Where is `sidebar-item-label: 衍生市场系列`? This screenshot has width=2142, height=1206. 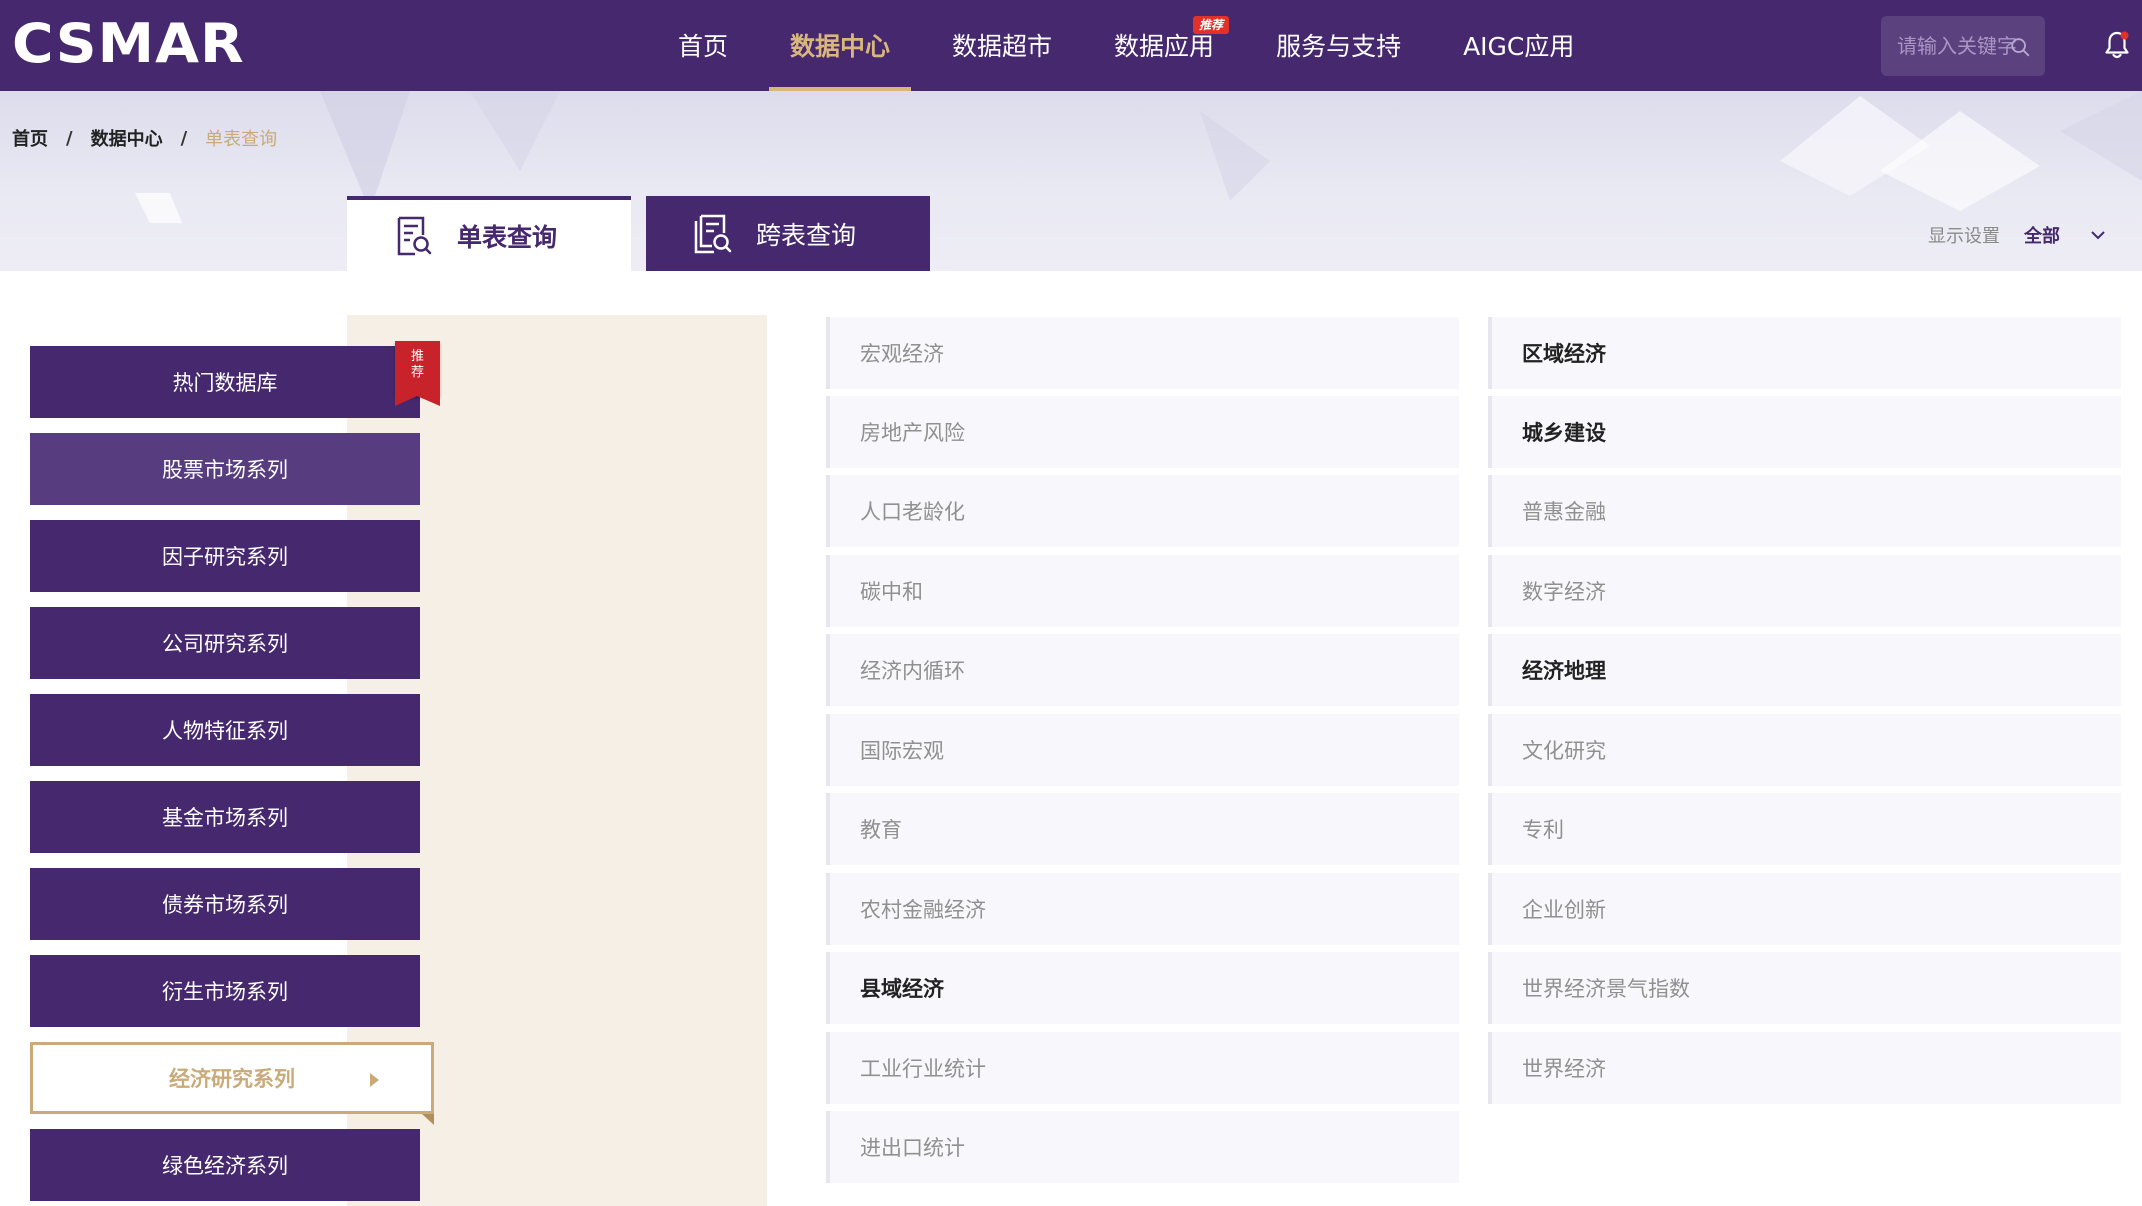 sidebar-item-label: 衍生市场系列 is located at coordinates (225, 992).